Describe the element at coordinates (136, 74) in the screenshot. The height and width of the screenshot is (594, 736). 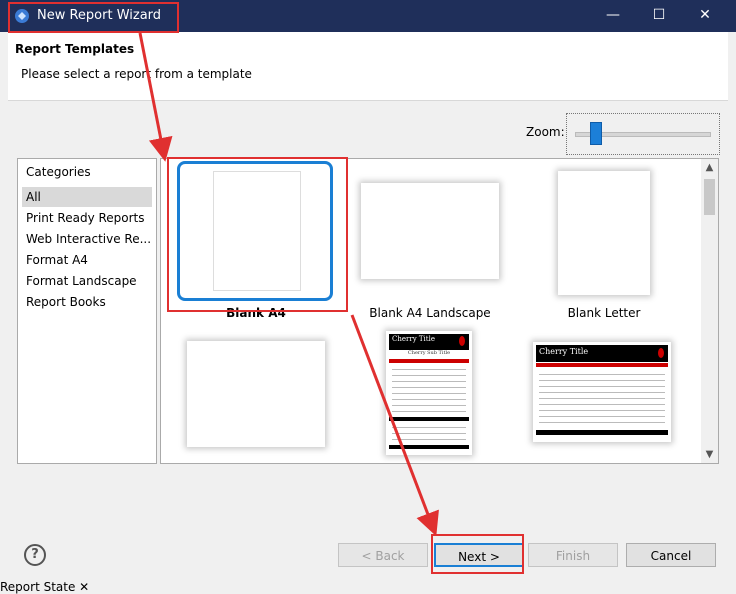
I see `page-subtitle: Please select a report from a template` at that location.